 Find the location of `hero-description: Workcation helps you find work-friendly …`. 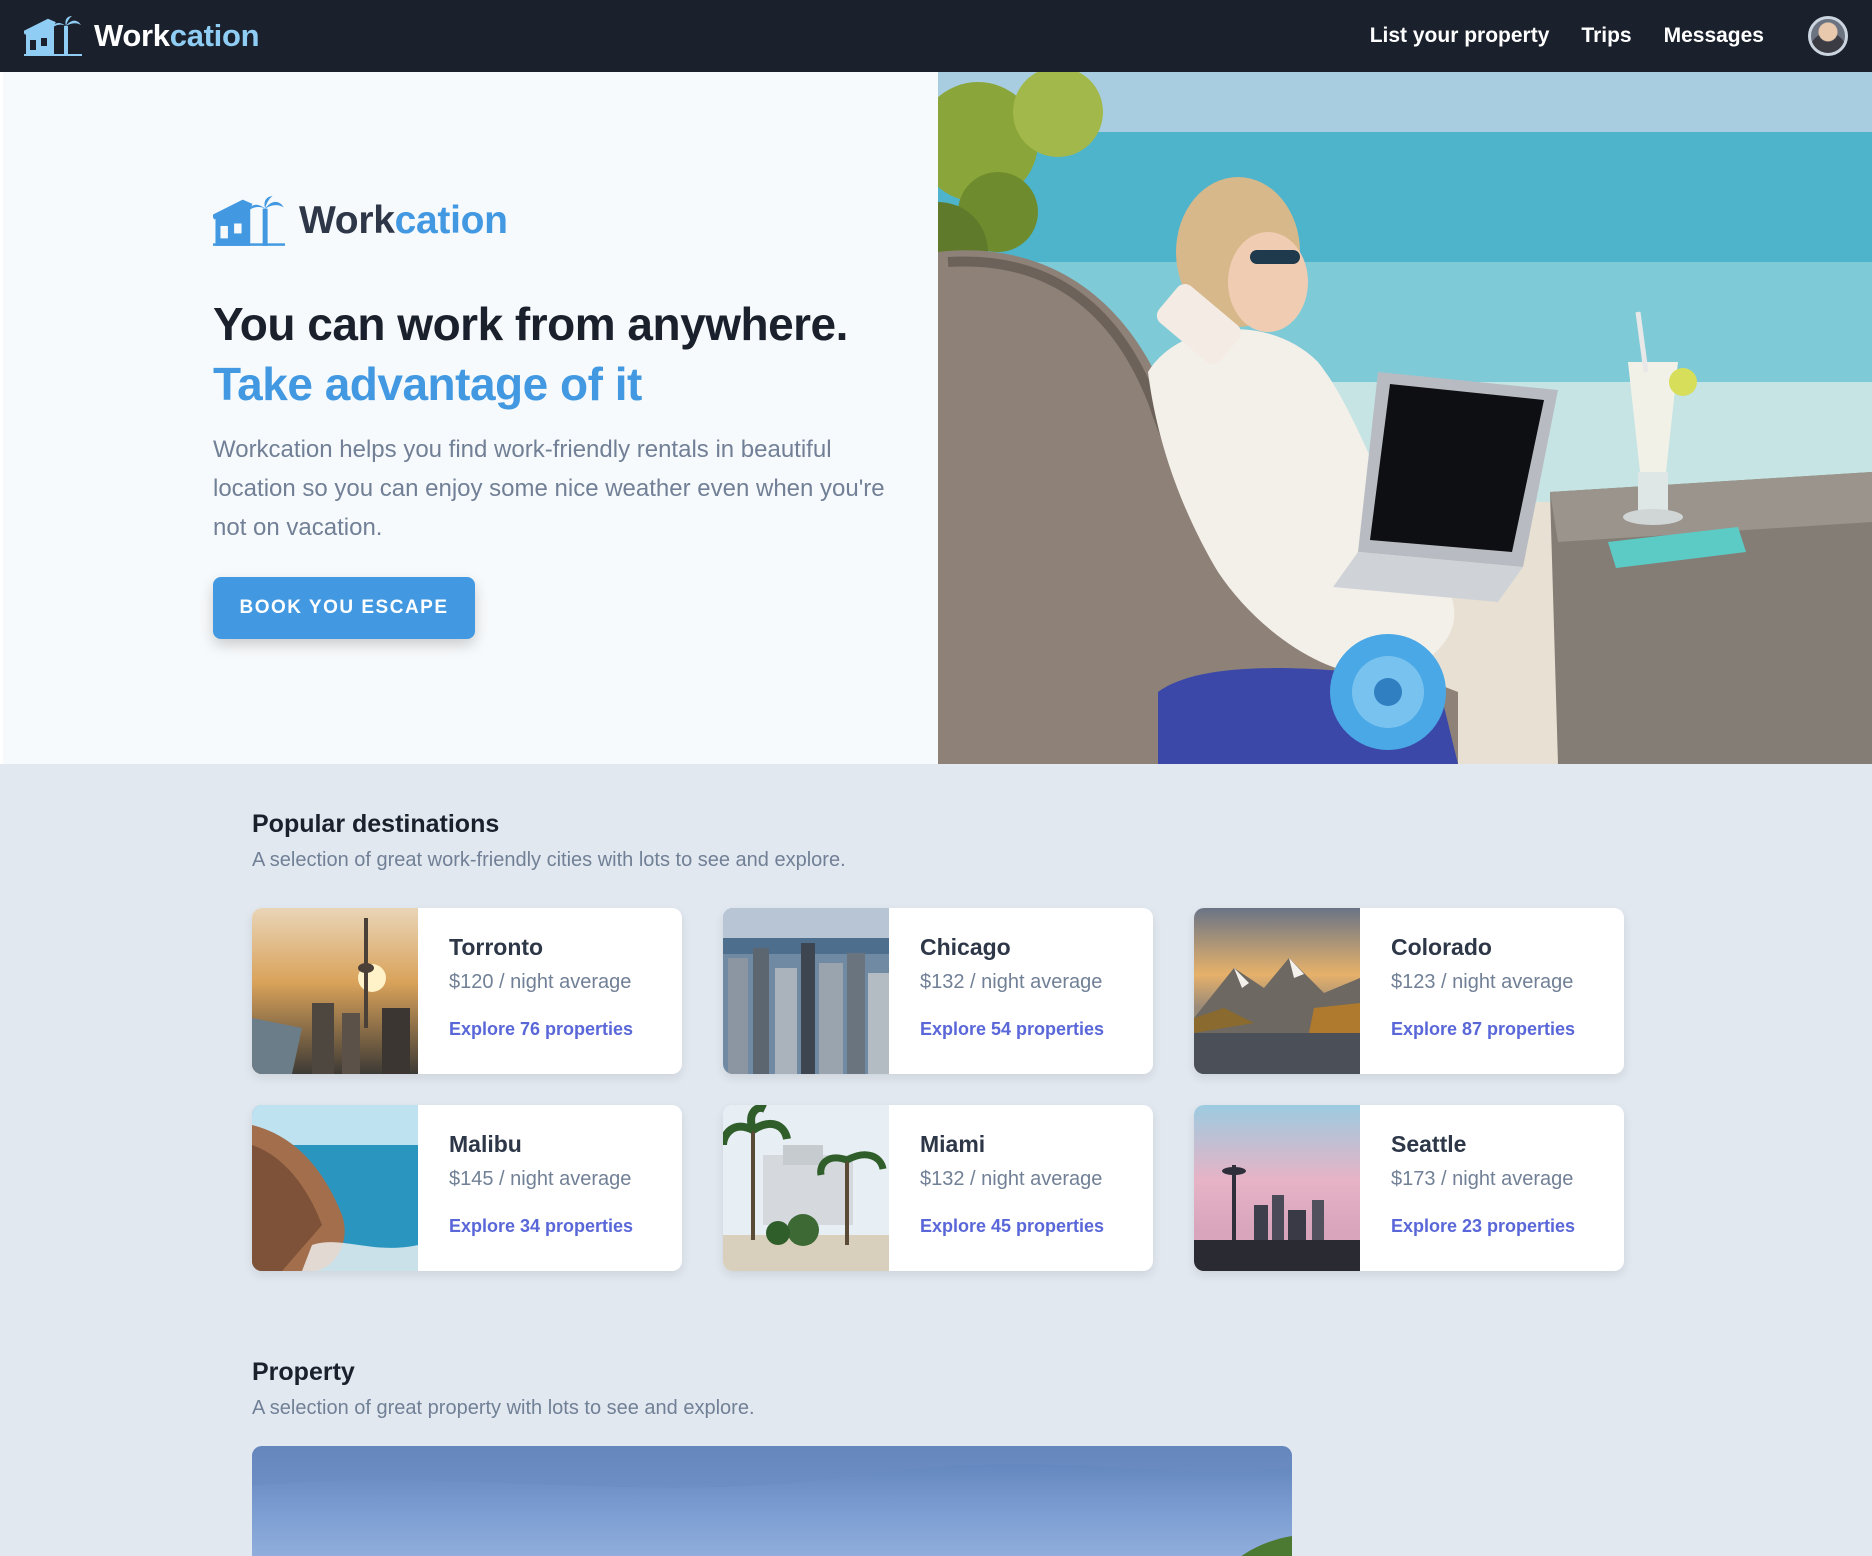

hero-description: Workcation helps you find work-friendly … is located at coordinates (549, 488).